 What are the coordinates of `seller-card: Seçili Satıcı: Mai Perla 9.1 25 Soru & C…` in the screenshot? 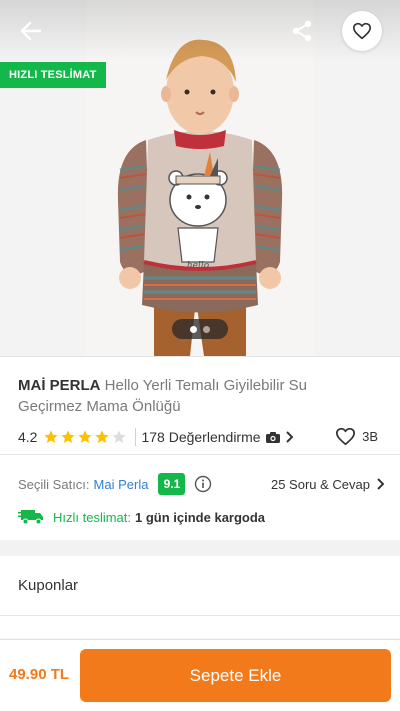 It's located at (200, 497).